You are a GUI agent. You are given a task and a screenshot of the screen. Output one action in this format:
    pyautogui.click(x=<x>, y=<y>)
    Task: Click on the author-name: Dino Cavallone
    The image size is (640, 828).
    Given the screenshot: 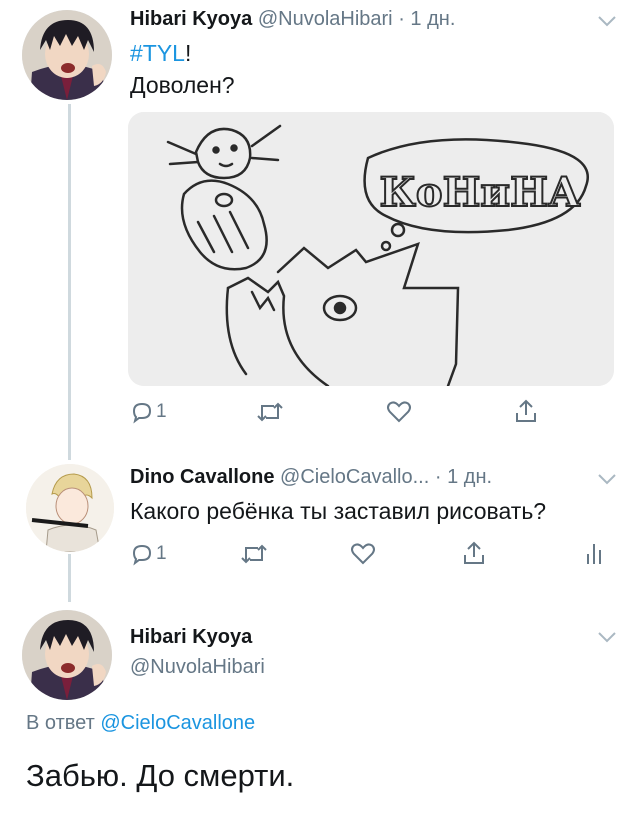 What is the action you would take?
    pyautogui.click(x=202, y=477)
    